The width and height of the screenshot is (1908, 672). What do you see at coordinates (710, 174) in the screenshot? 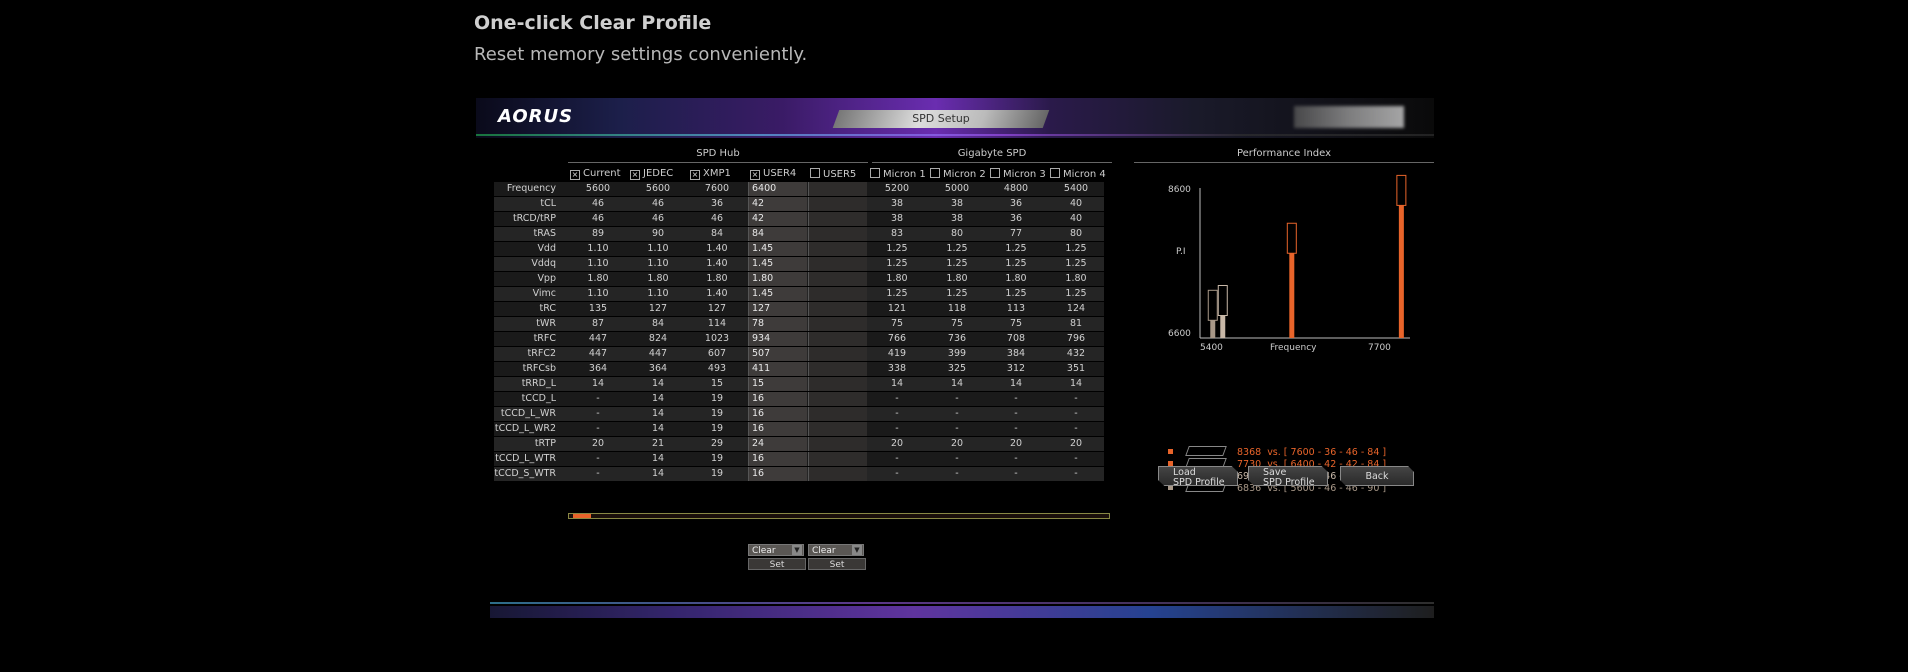
I see `column-header-2: × XMP1` at bounding box center [710, 174].